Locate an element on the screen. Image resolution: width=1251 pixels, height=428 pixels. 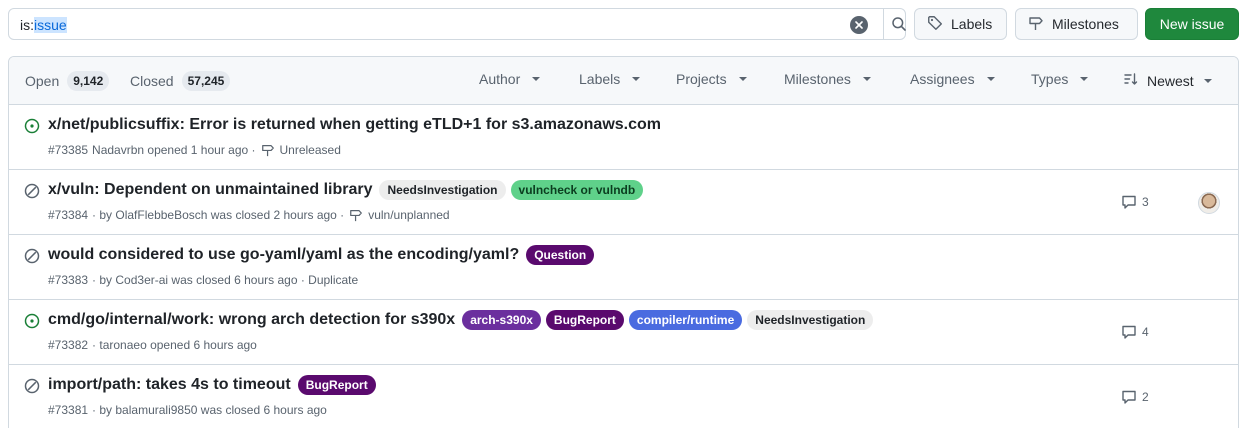
open-issues-tab: Open 9,142 is located at coordinates (67, 81).